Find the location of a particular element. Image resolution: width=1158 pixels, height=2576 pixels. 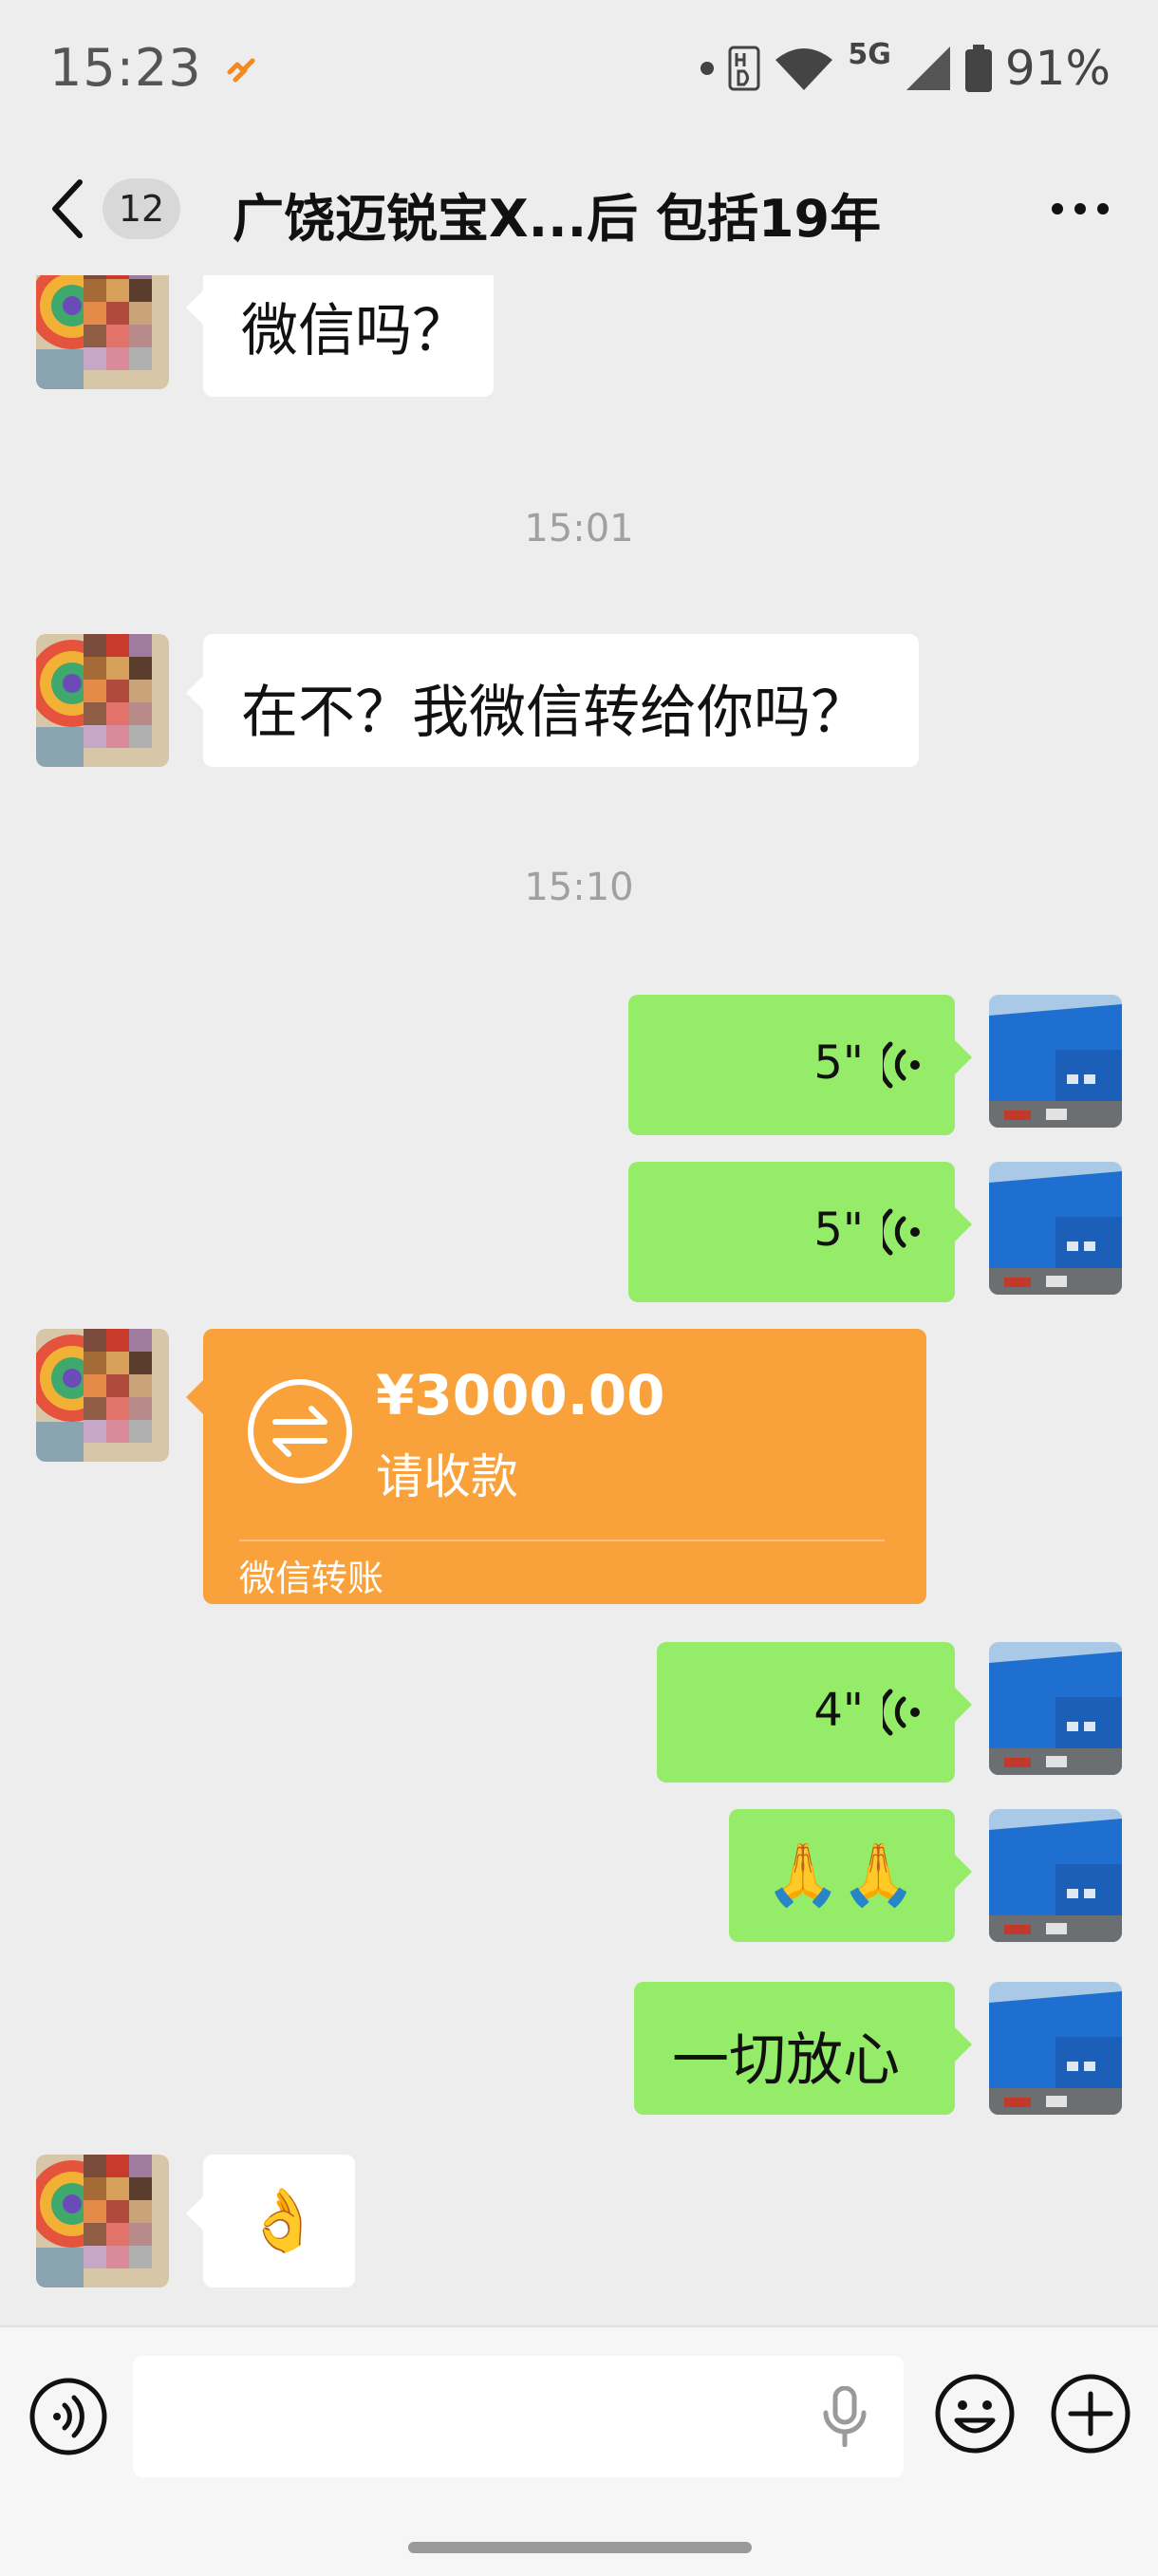

network-type-text: 5G is located at coordinates (869, 55).